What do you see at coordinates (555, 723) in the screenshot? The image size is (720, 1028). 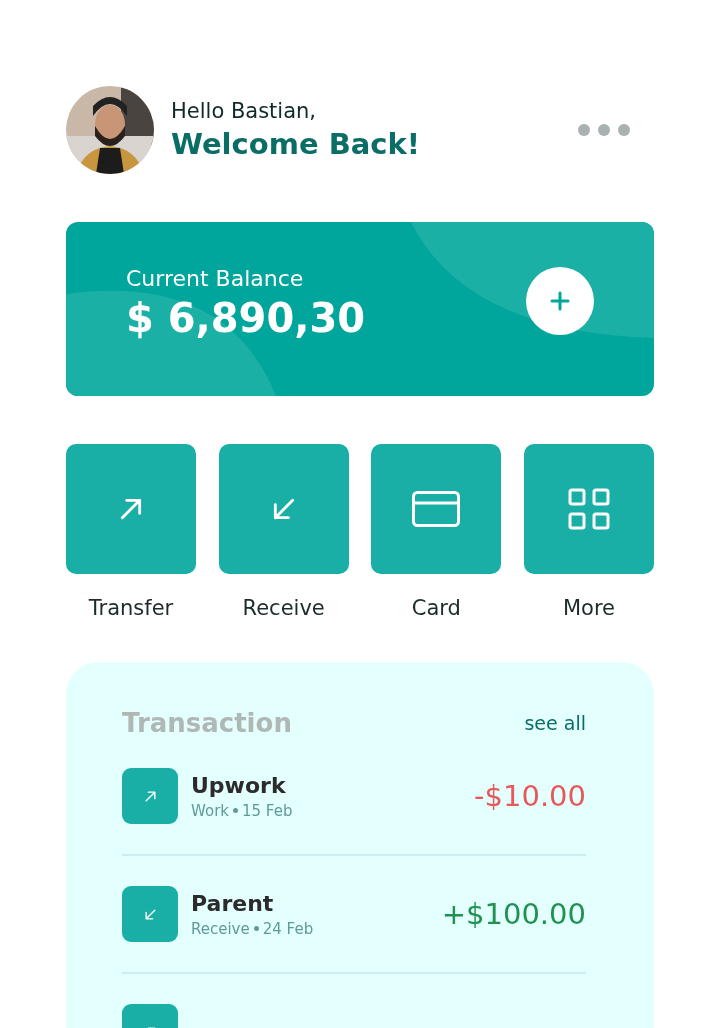 I see `see-all-link: see all` at bounding box center [555, 723].